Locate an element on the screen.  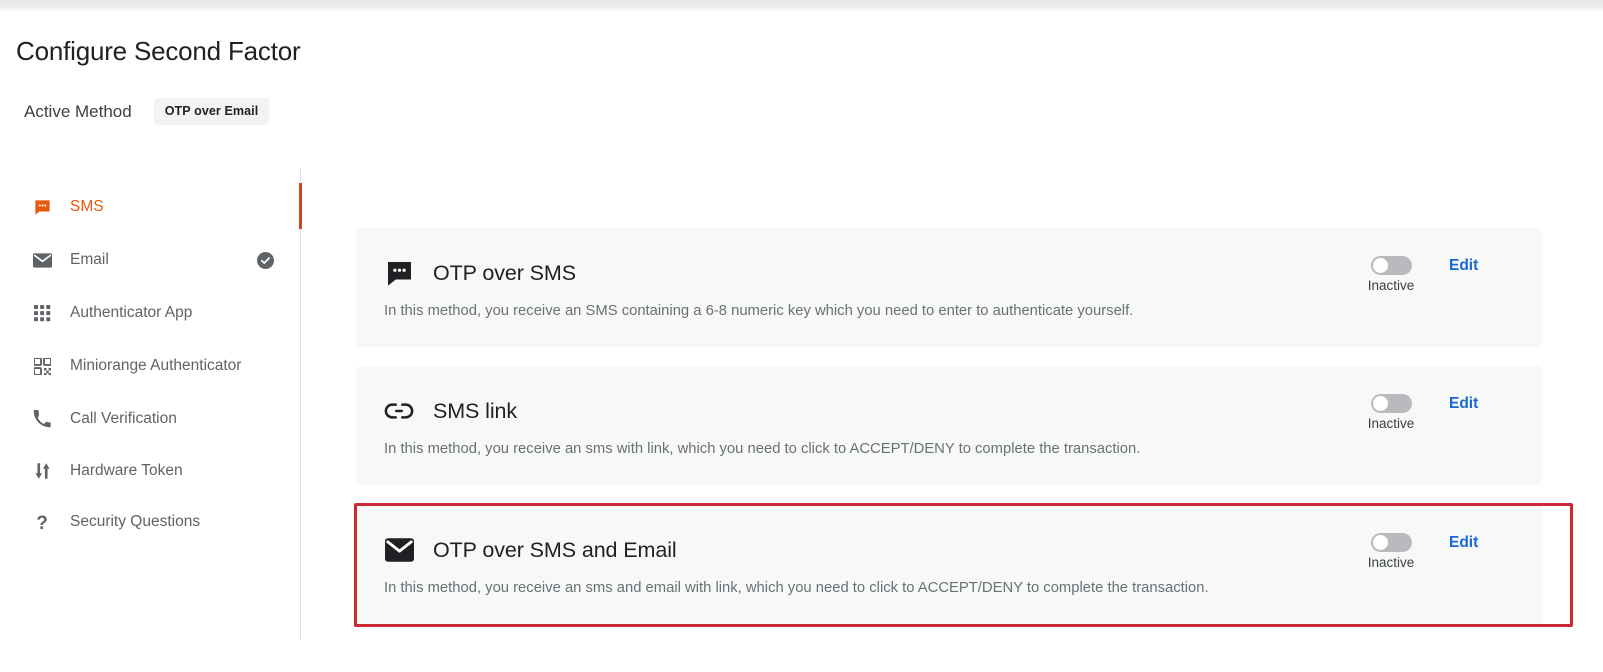
sidebar-item-authenticator-app: Authenticator App is located at coordinates (112, 313).